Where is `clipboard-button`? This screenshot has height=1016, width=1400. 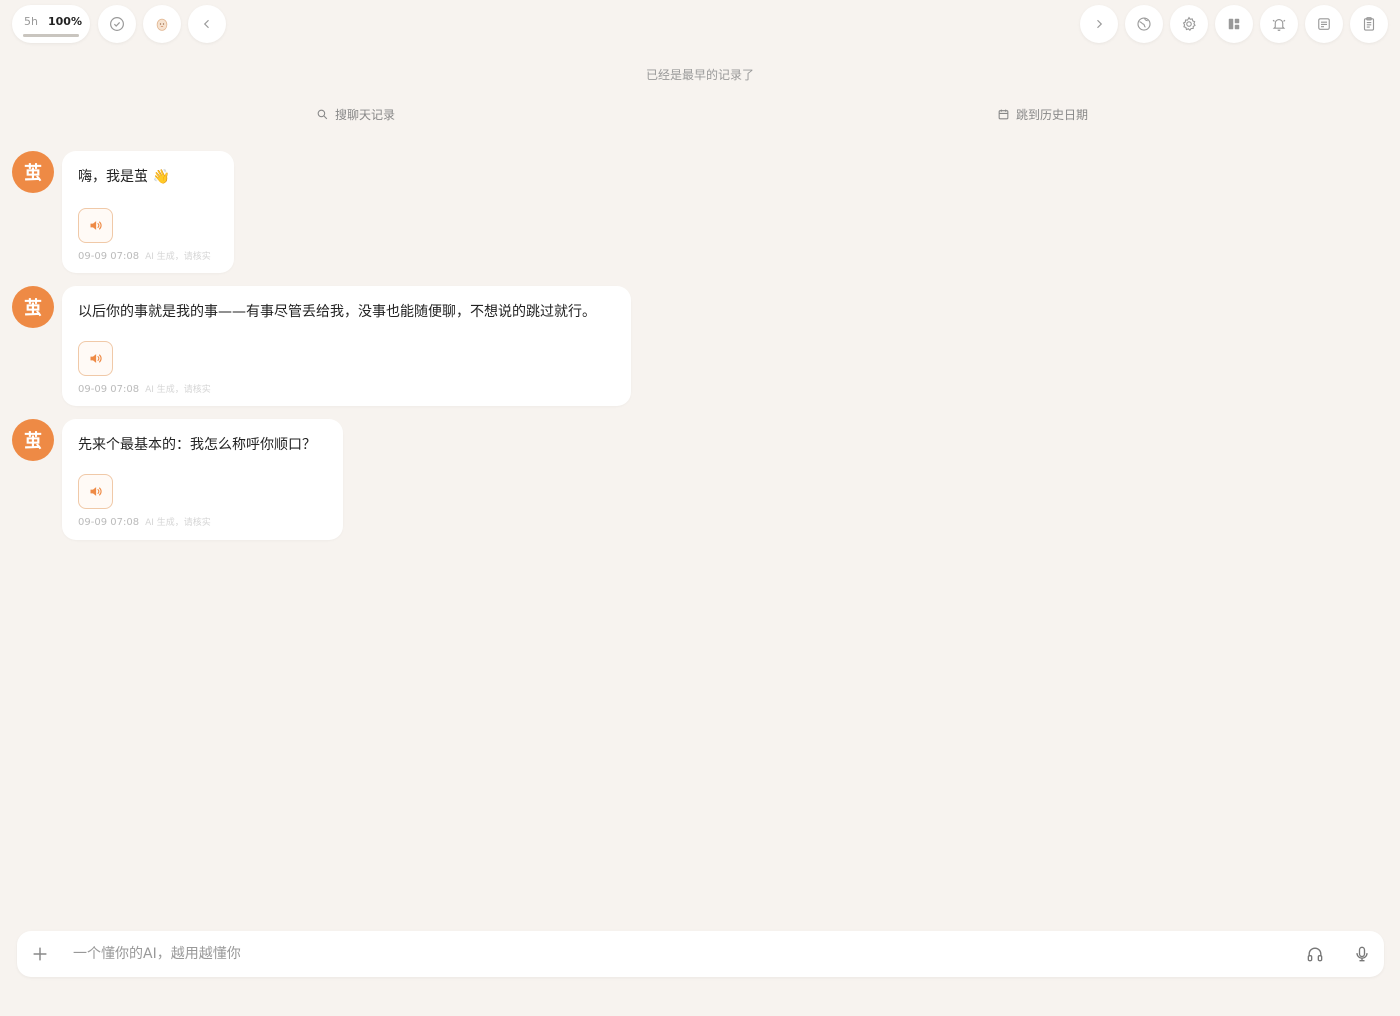
clipboard-button is located at coordinates (1369, 24).